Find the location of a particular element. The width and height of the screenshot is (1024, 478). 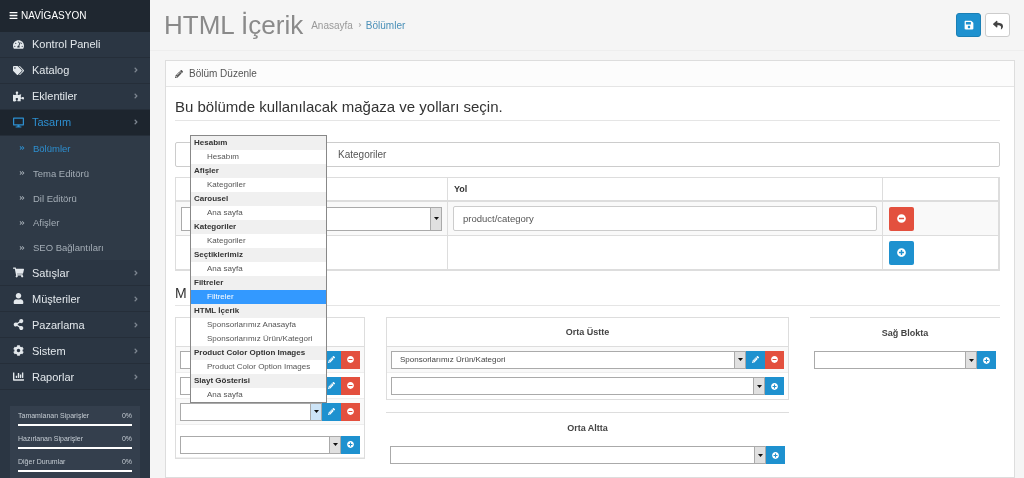

panel-title: Bölüm Düzenle is located at coordinates (223, 73).